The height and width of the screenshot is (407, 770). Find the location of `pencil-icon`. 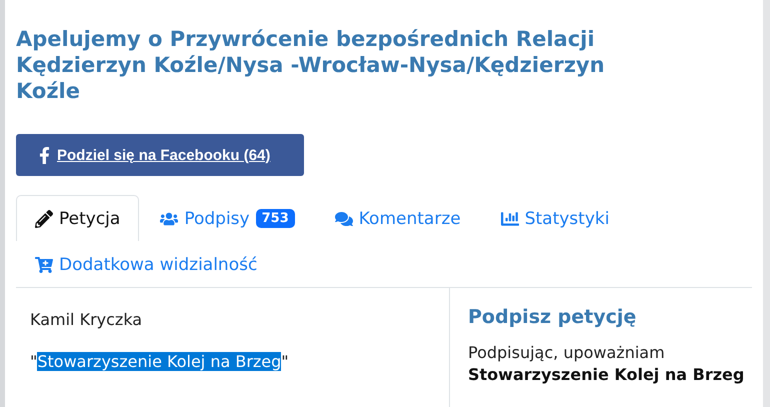

pencil-icon is located at coordinates (44, 219).